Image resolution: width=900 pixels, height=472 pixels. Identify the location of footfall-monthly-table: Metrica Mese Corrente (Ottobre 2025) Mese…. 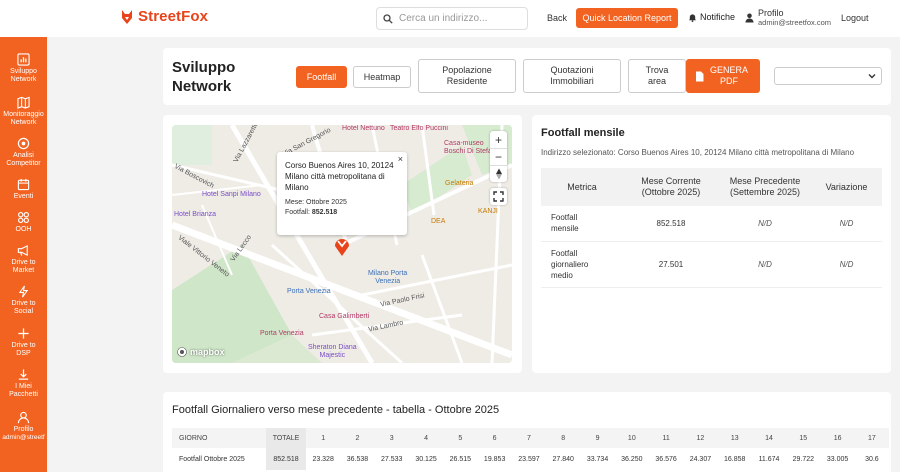
(711, 228).